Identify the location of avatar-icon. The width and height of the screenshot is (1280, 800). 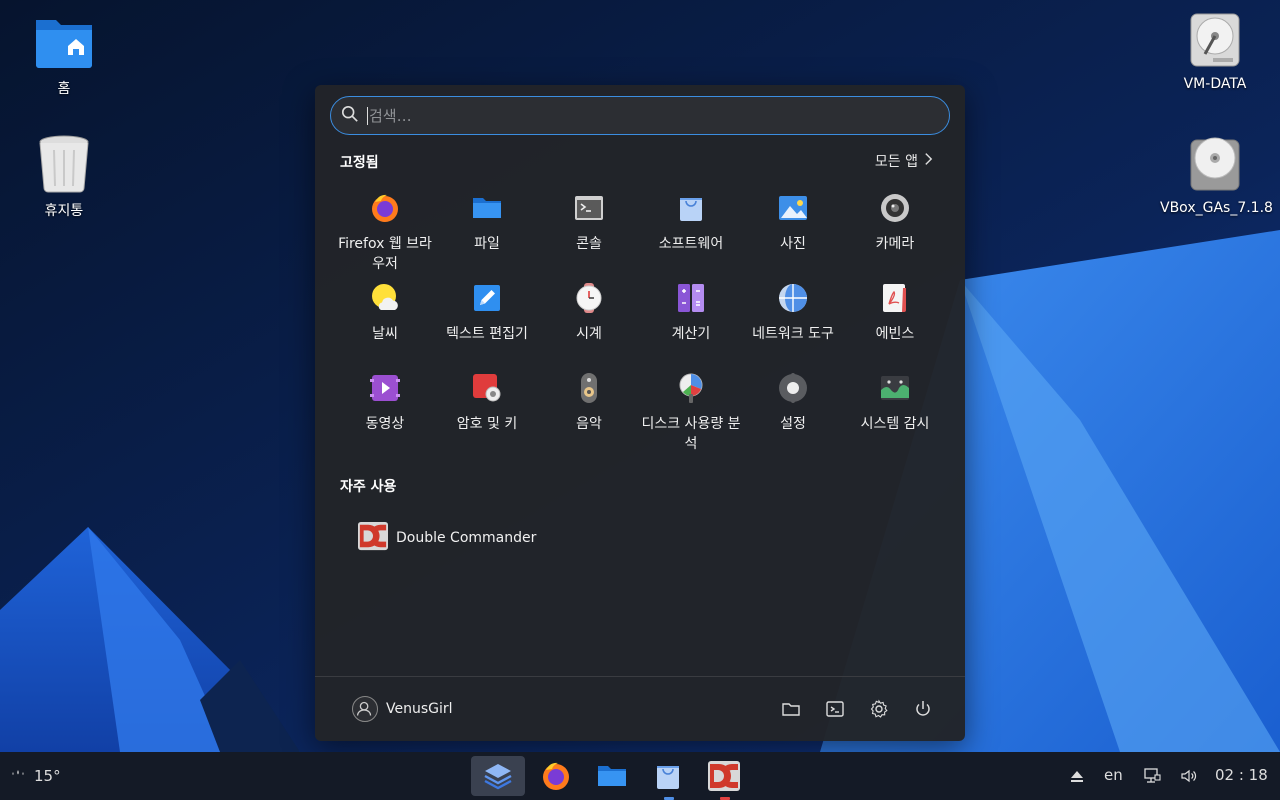
(365, 709).